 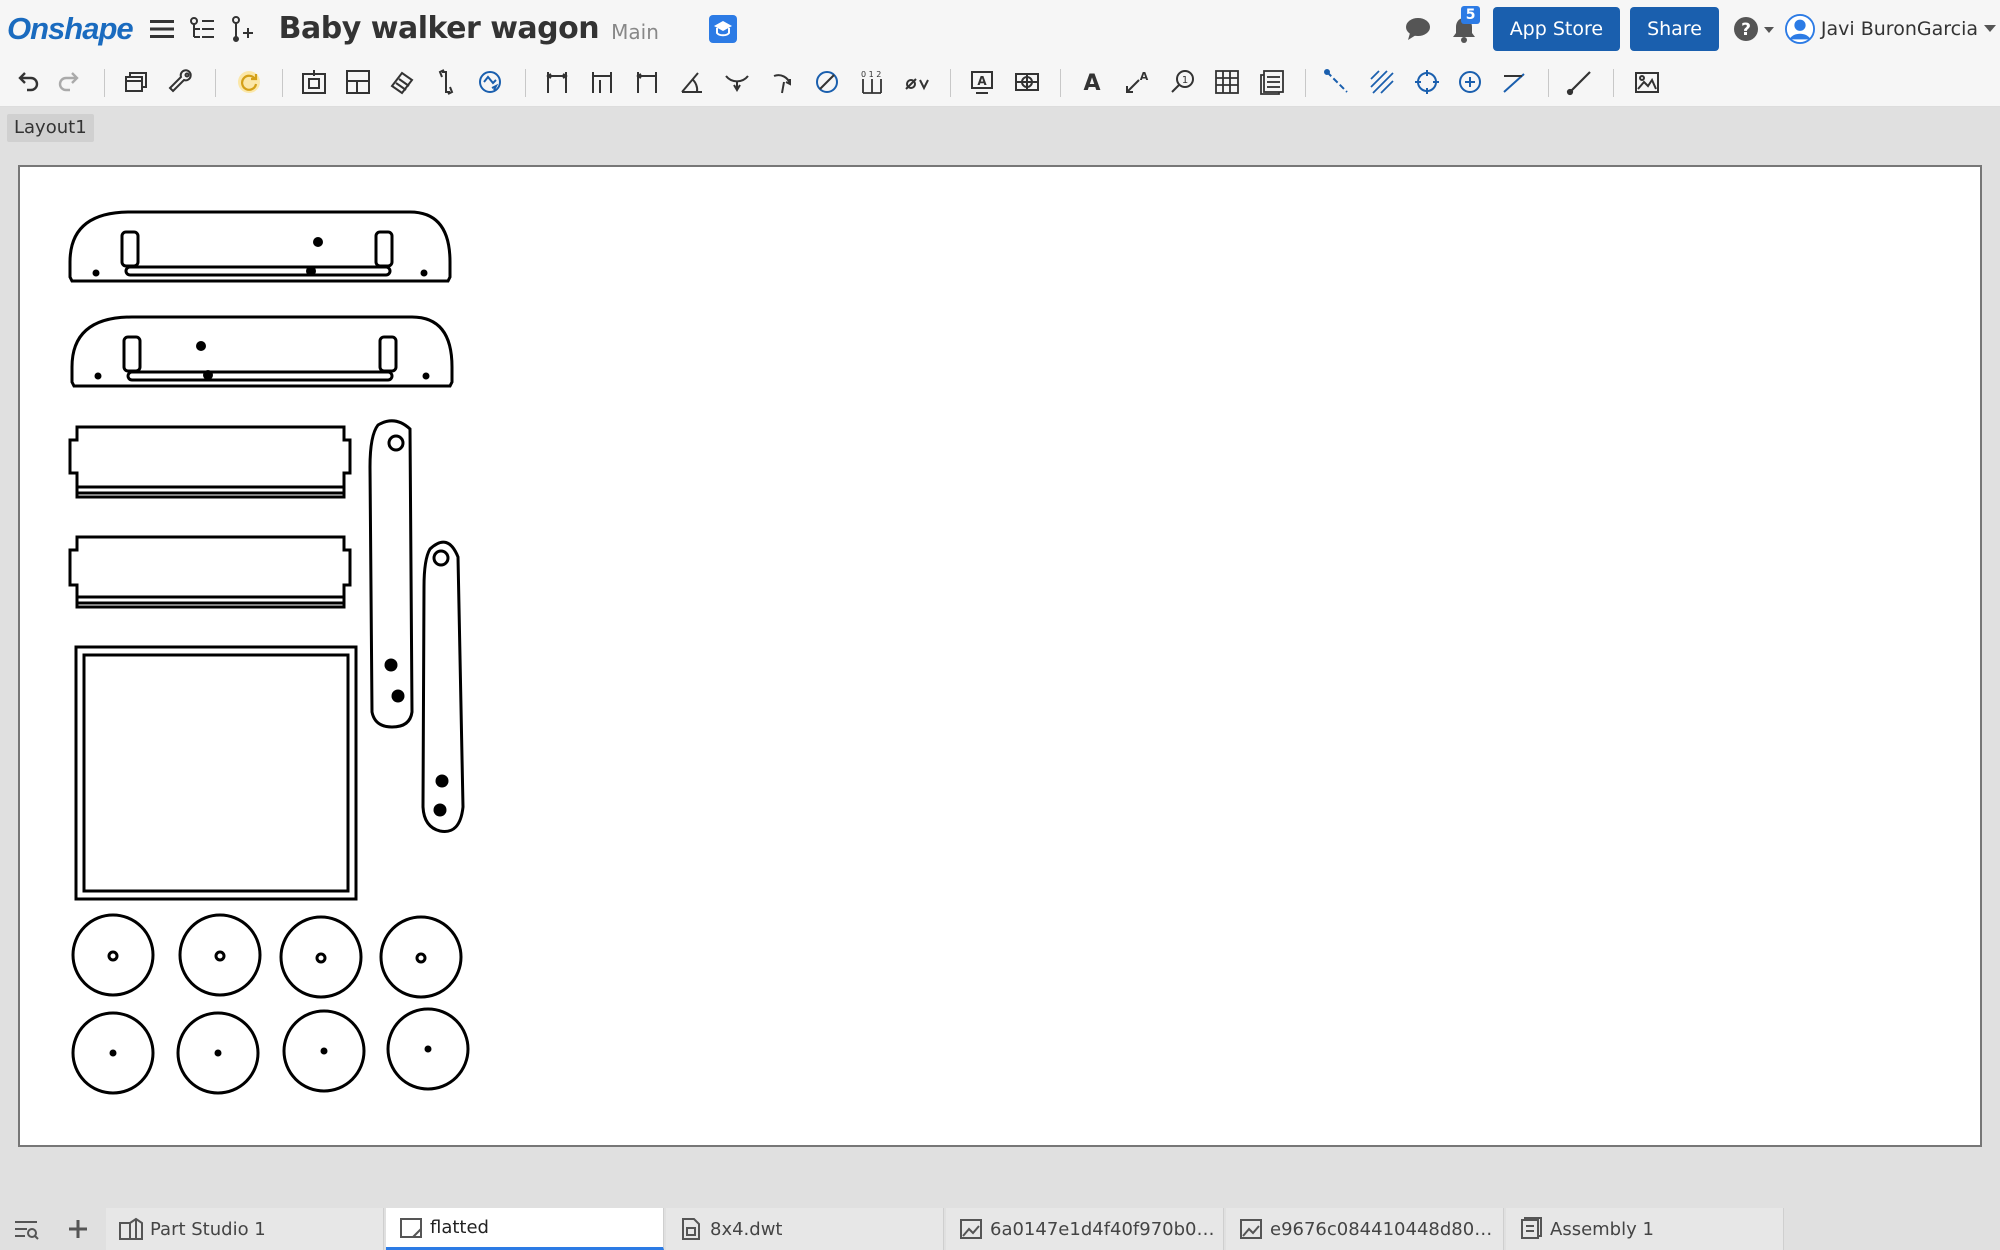 I want to click on note-icon: A, so click(x=982, y=82).